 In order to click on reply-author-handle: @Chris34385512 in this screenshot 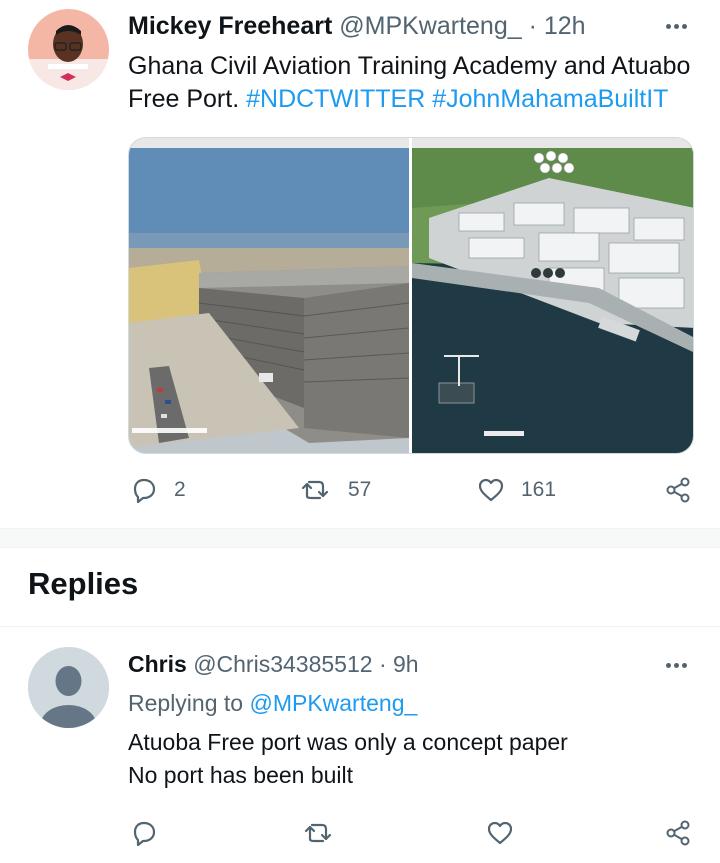, I will do `click(282, 664)`.